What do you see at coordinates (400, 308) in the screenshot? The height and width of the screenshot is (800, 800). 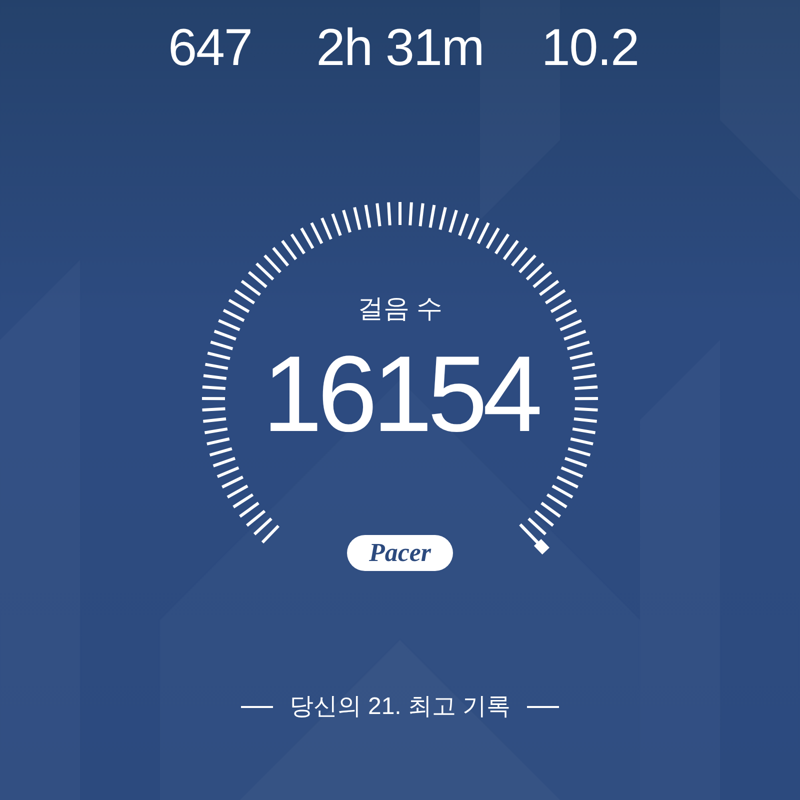 I see `steps-label: 걸음 수` at bounding box center [400, 308].